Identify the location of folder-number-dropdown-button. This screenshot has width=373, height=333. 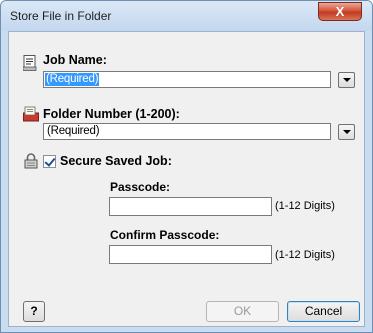
(346, 132).